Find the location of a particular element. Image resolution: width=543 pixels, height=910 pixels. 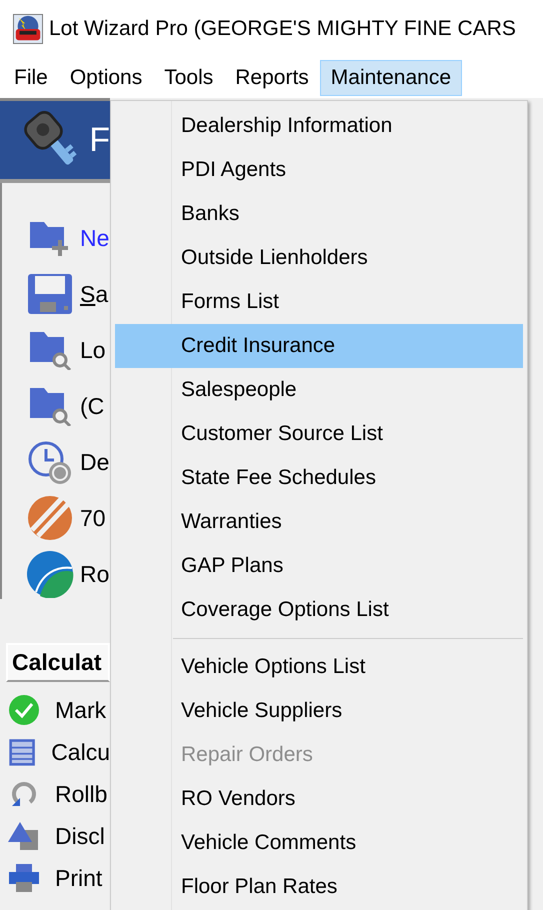

menu-item: Tools is located at coordinates (188, 78).